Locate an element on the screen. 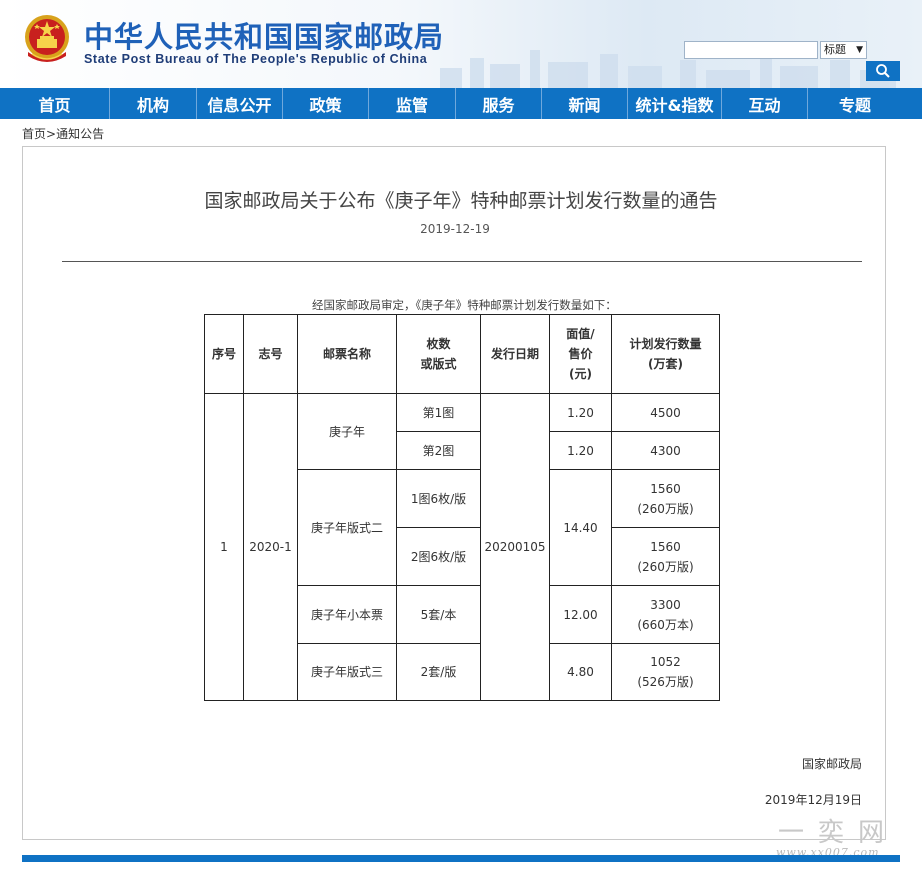 The width and height of the screenshot is (922, 869). nav-item-home: 首页 is located at coordinates (55, 103).